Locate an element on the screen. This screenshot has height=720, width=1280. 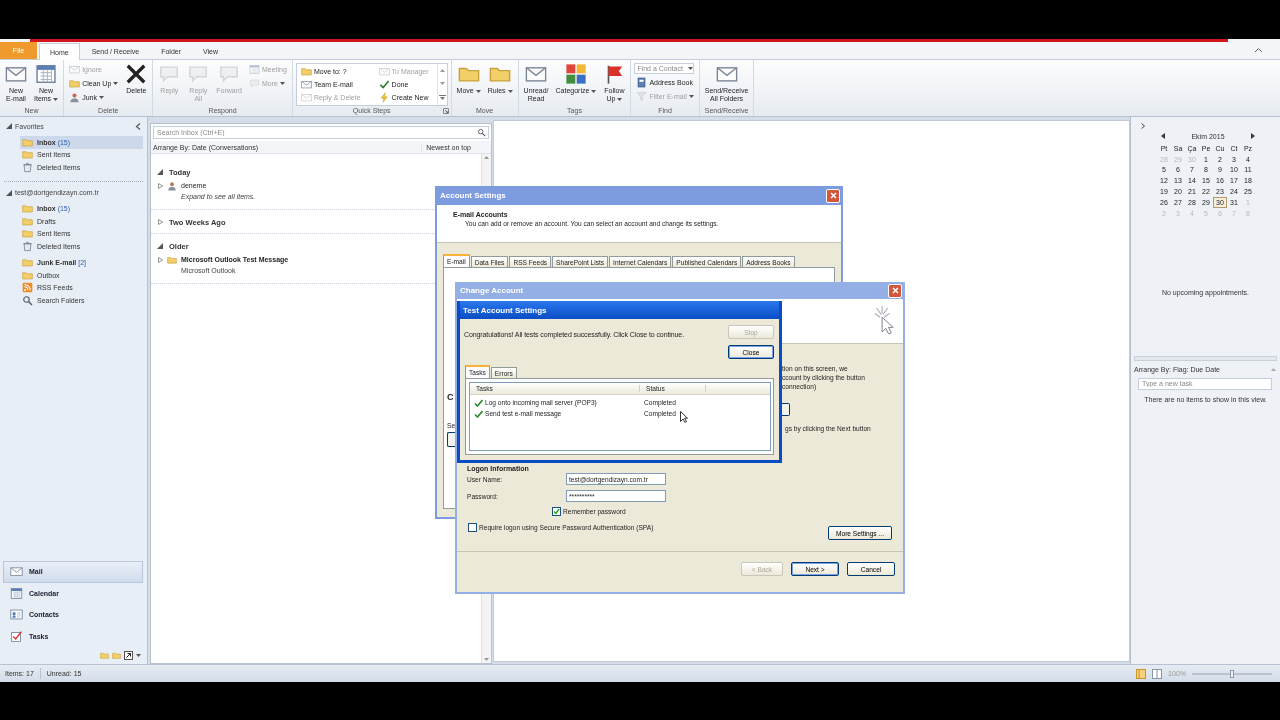
check-icon is located at coordinates (556, 511).